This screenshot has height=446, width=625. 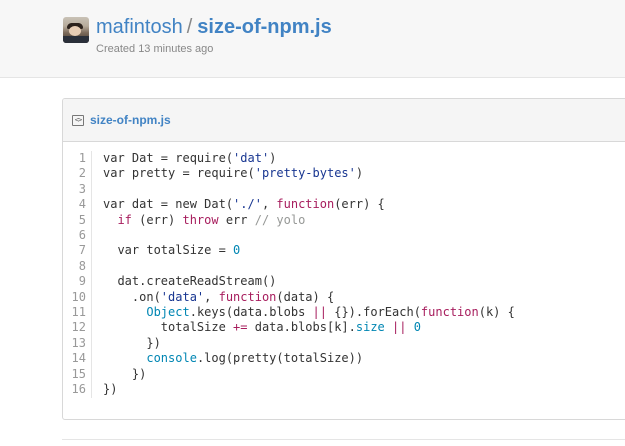 I want to click on line-number: 8, so click(x=77, y=266).